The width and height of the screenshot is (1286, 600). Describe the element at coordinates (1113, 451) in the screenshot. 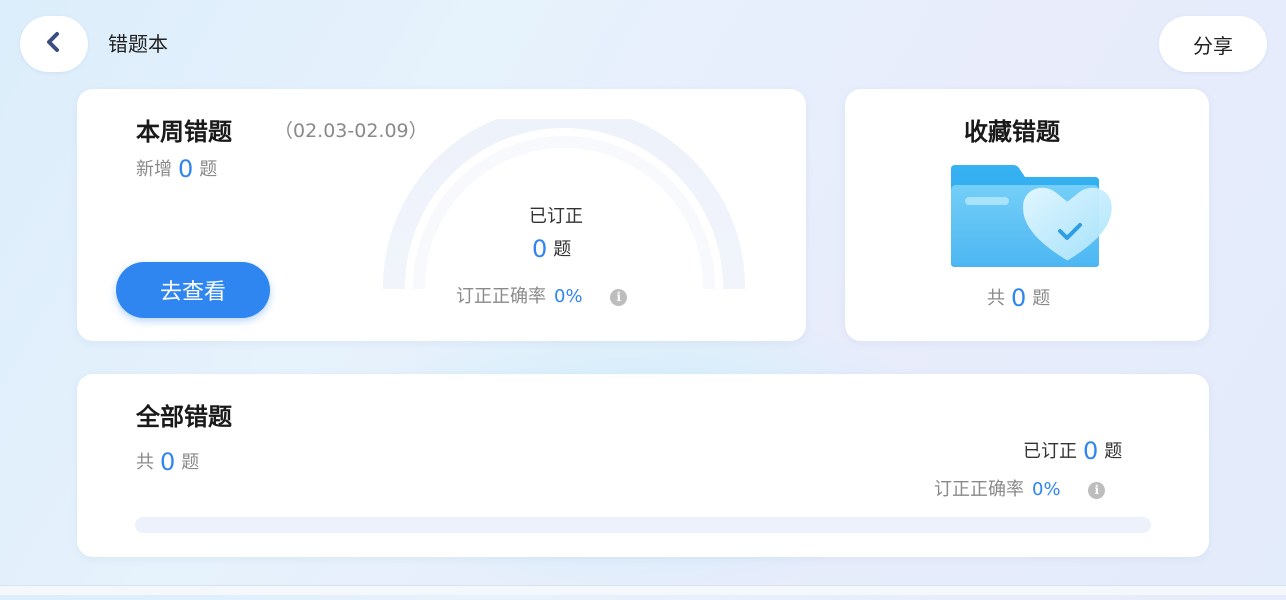

I see `all-corrected-unit: 题` at that location.